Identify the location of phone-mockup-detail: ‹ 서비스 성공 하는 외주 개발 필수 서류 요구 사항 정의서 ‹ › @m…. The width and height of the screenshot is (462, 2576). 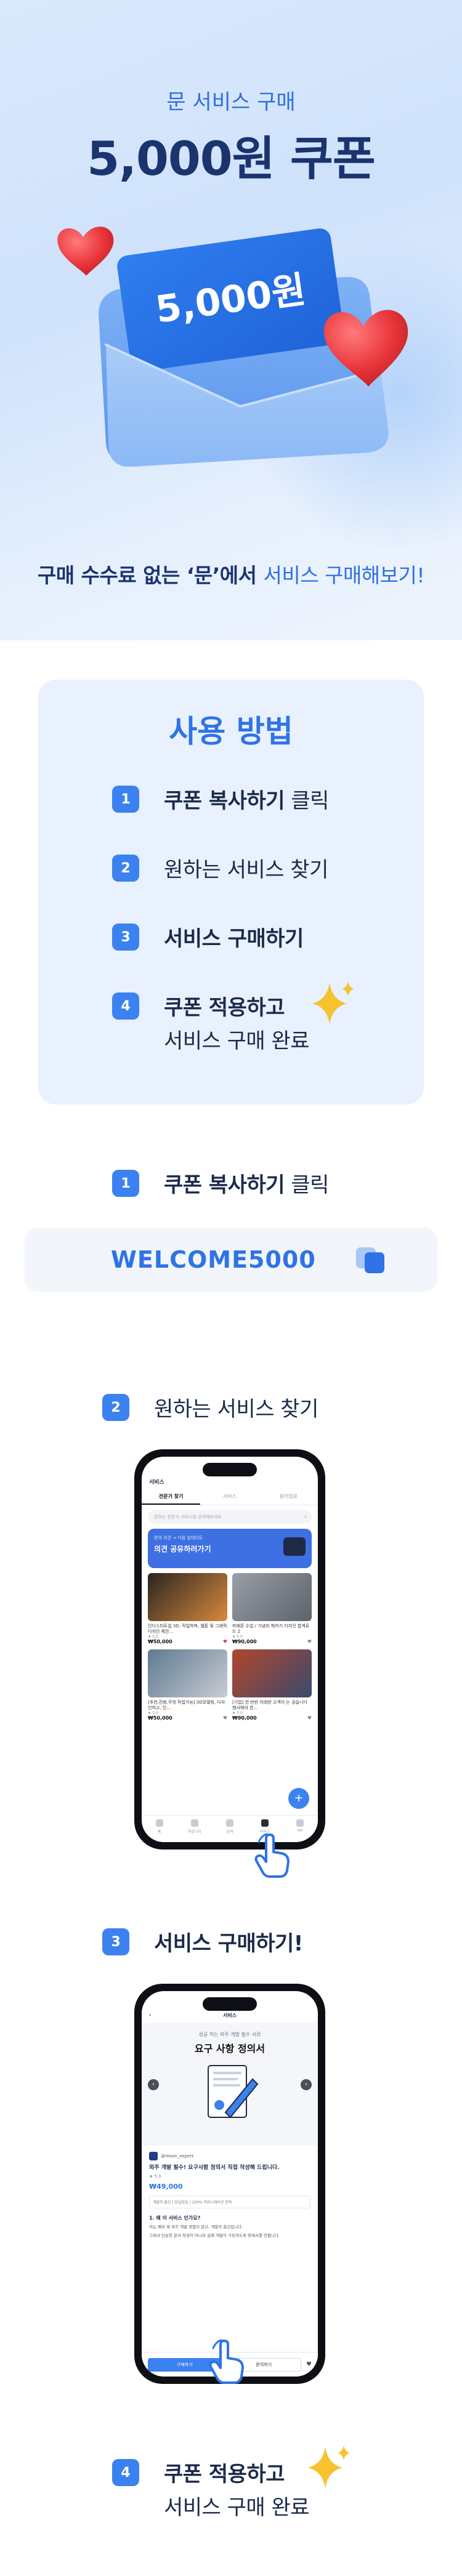
(229, 2184).